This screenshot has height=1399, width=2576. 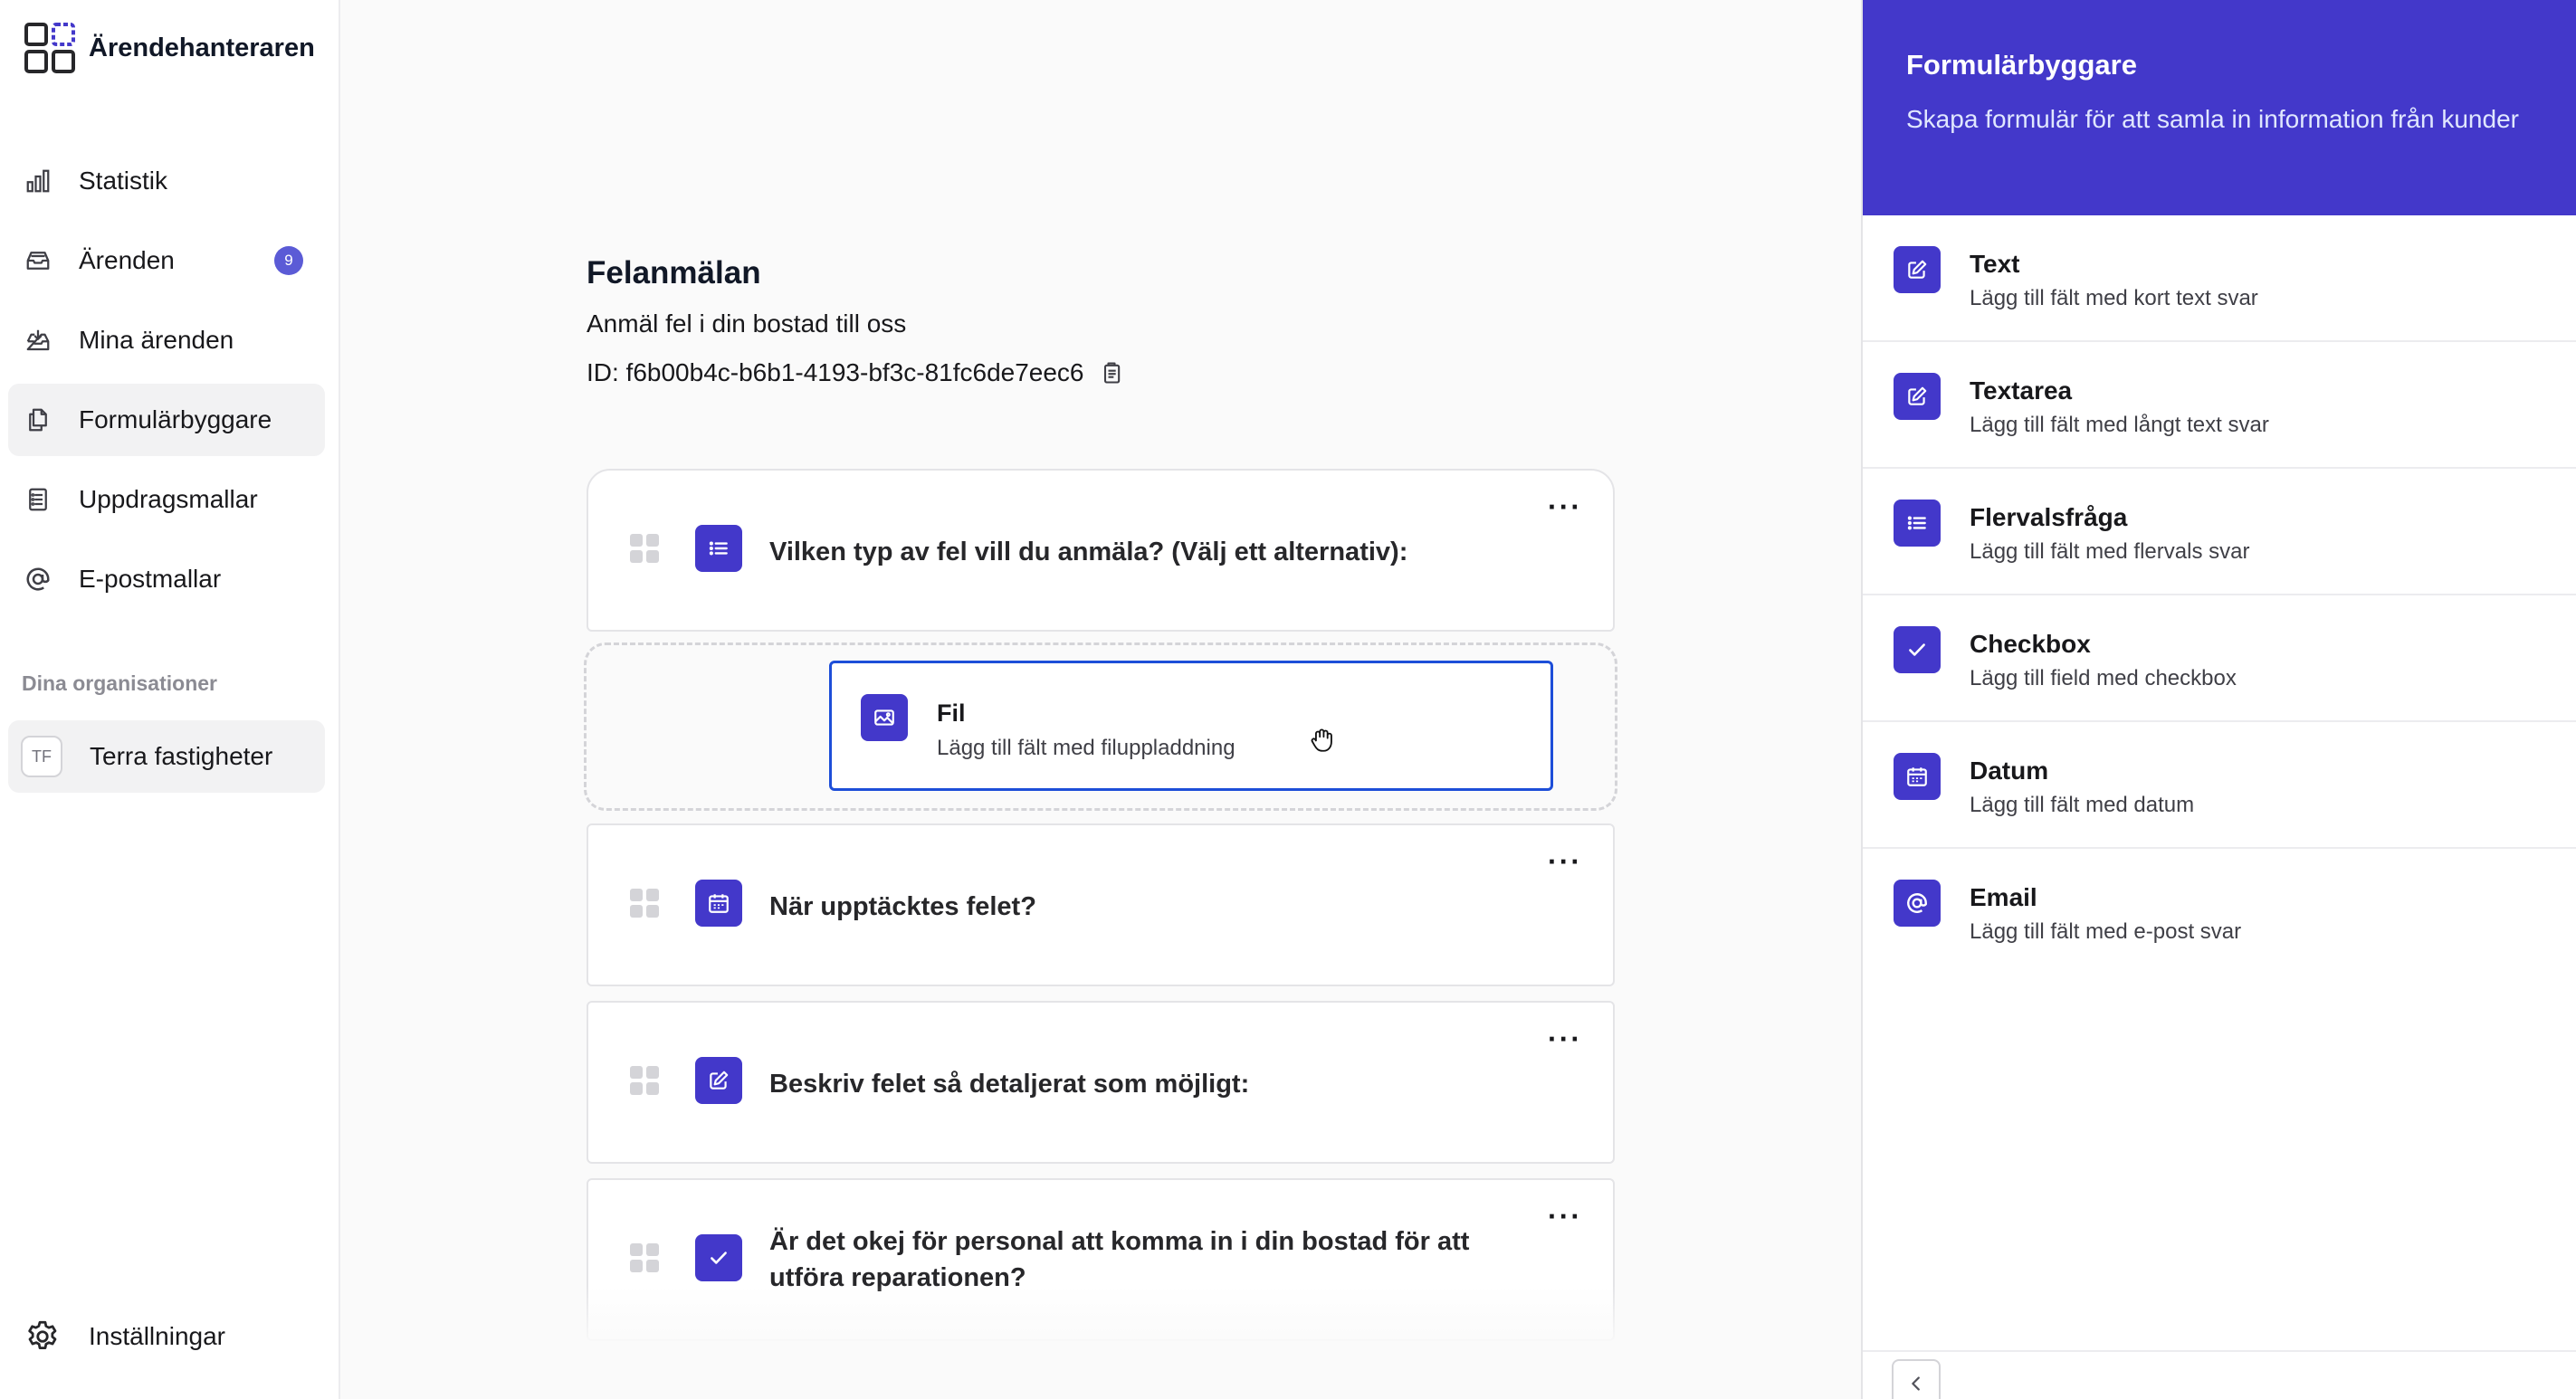 What do you see at coordinates (747, 323) in the screenshot?
I see `form-description: Anmäl fel i din bostad till oss` at bounding box center [747, 323].